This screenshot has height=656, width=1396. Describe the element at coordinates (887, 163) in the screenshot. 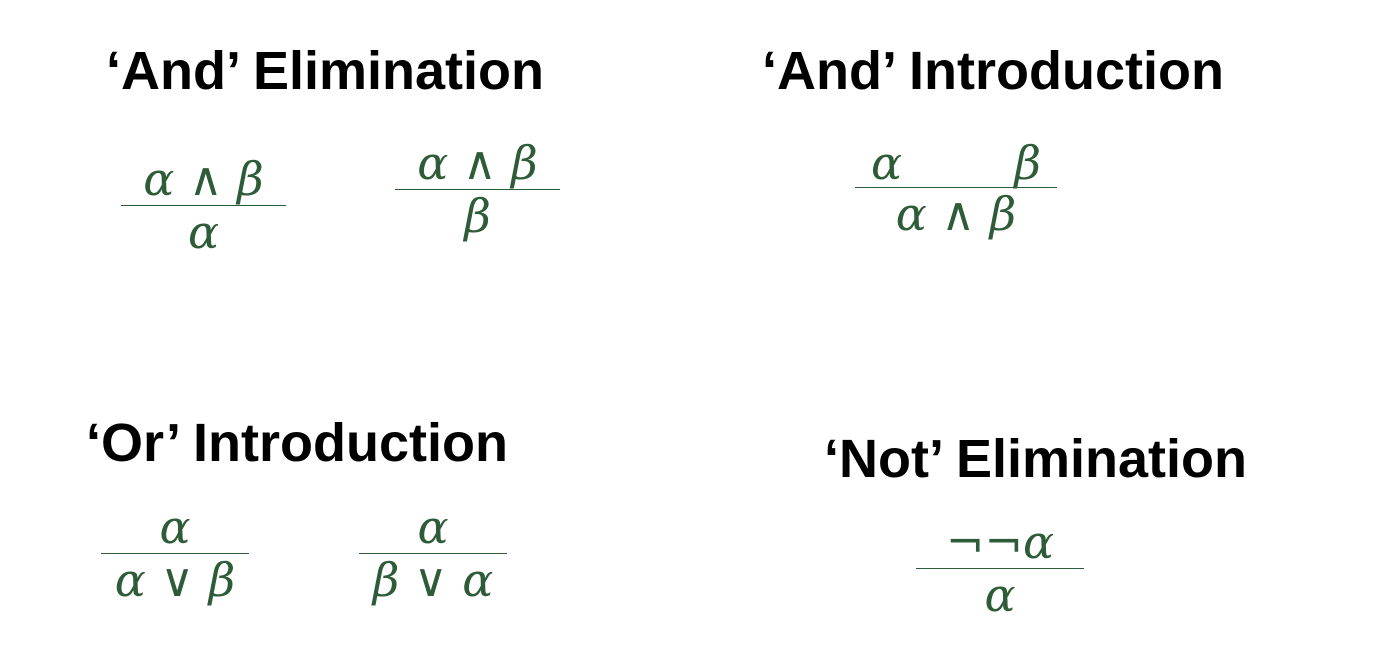

I see `rule-premise-left: α` at that location.